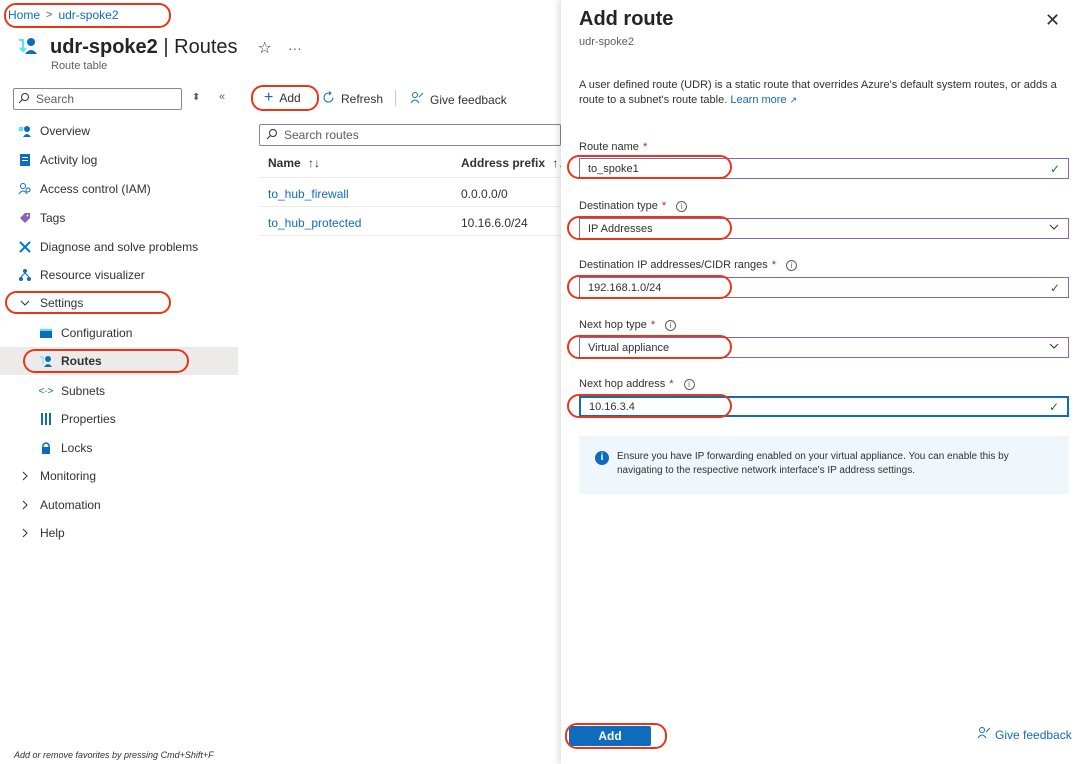  Describe the element at coordinates (824, 287) in the screenshot. I see `destination-ip-input: 192.168.1.0/24 ✓` at that location.